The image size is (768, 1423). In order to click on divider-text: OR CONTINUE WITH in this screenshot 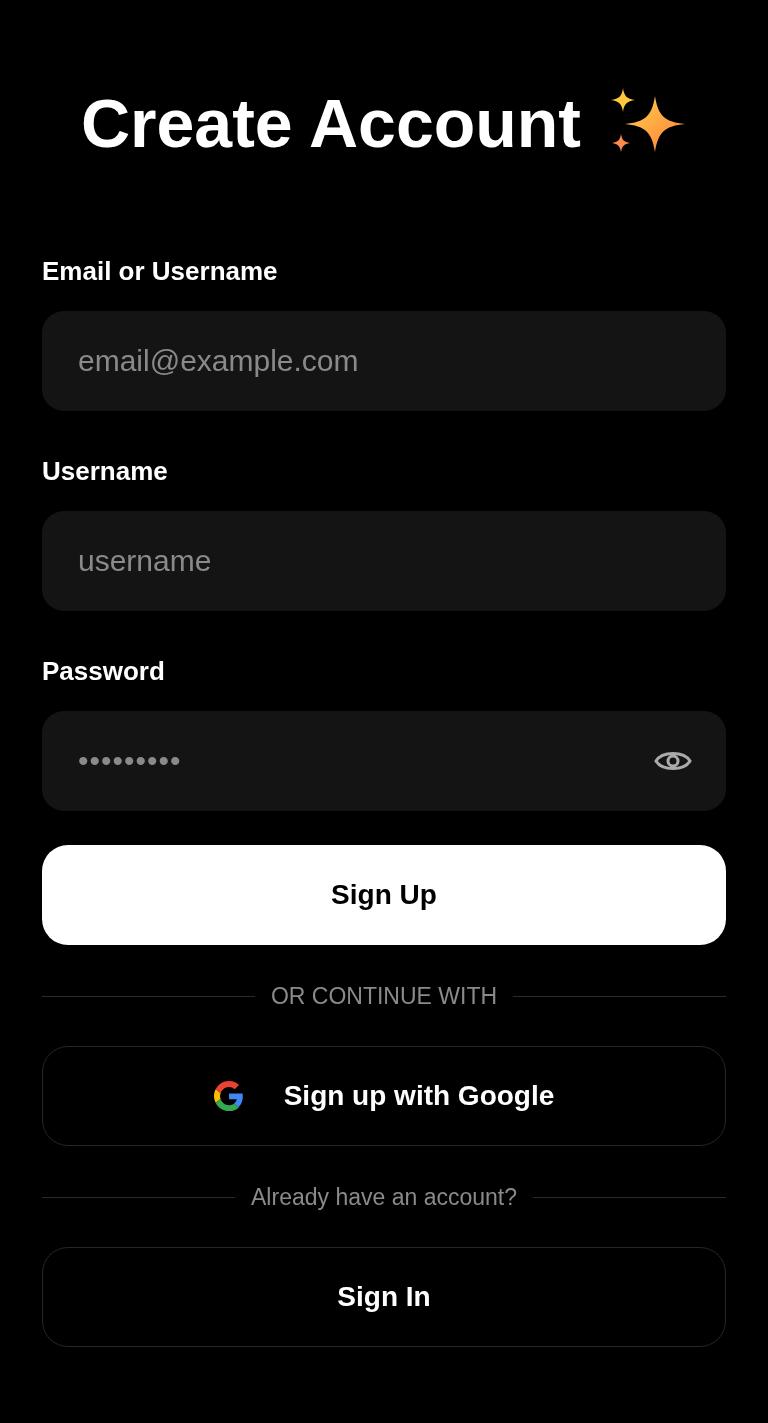, I will do `click(384, 996)`.